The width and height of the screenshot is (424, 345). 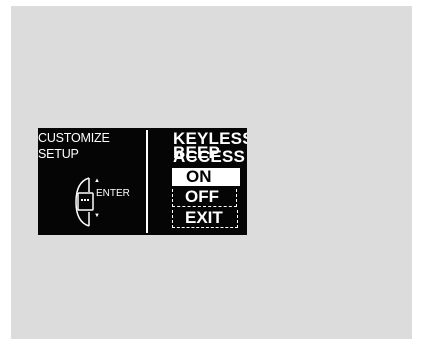 What do you see at coordinates (97, 181) in the screenshot?
I see `arrow-up-icon: ▲` at bounding box center [97, 181].